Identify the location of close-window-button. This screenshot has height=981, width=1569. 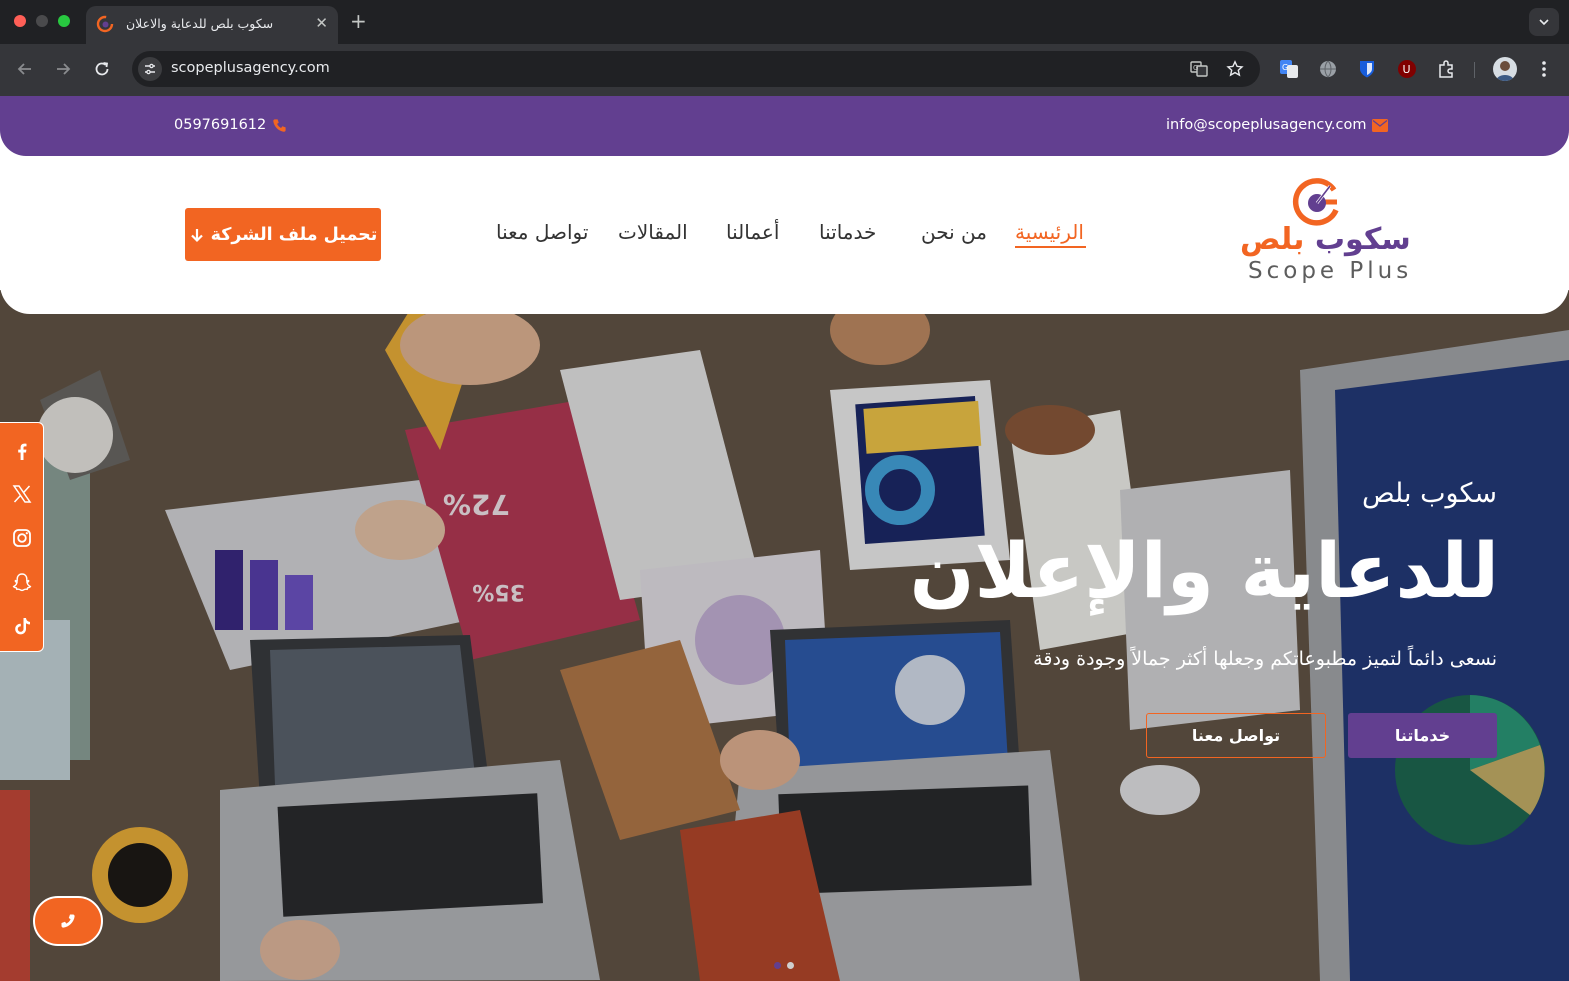
(20, 21).